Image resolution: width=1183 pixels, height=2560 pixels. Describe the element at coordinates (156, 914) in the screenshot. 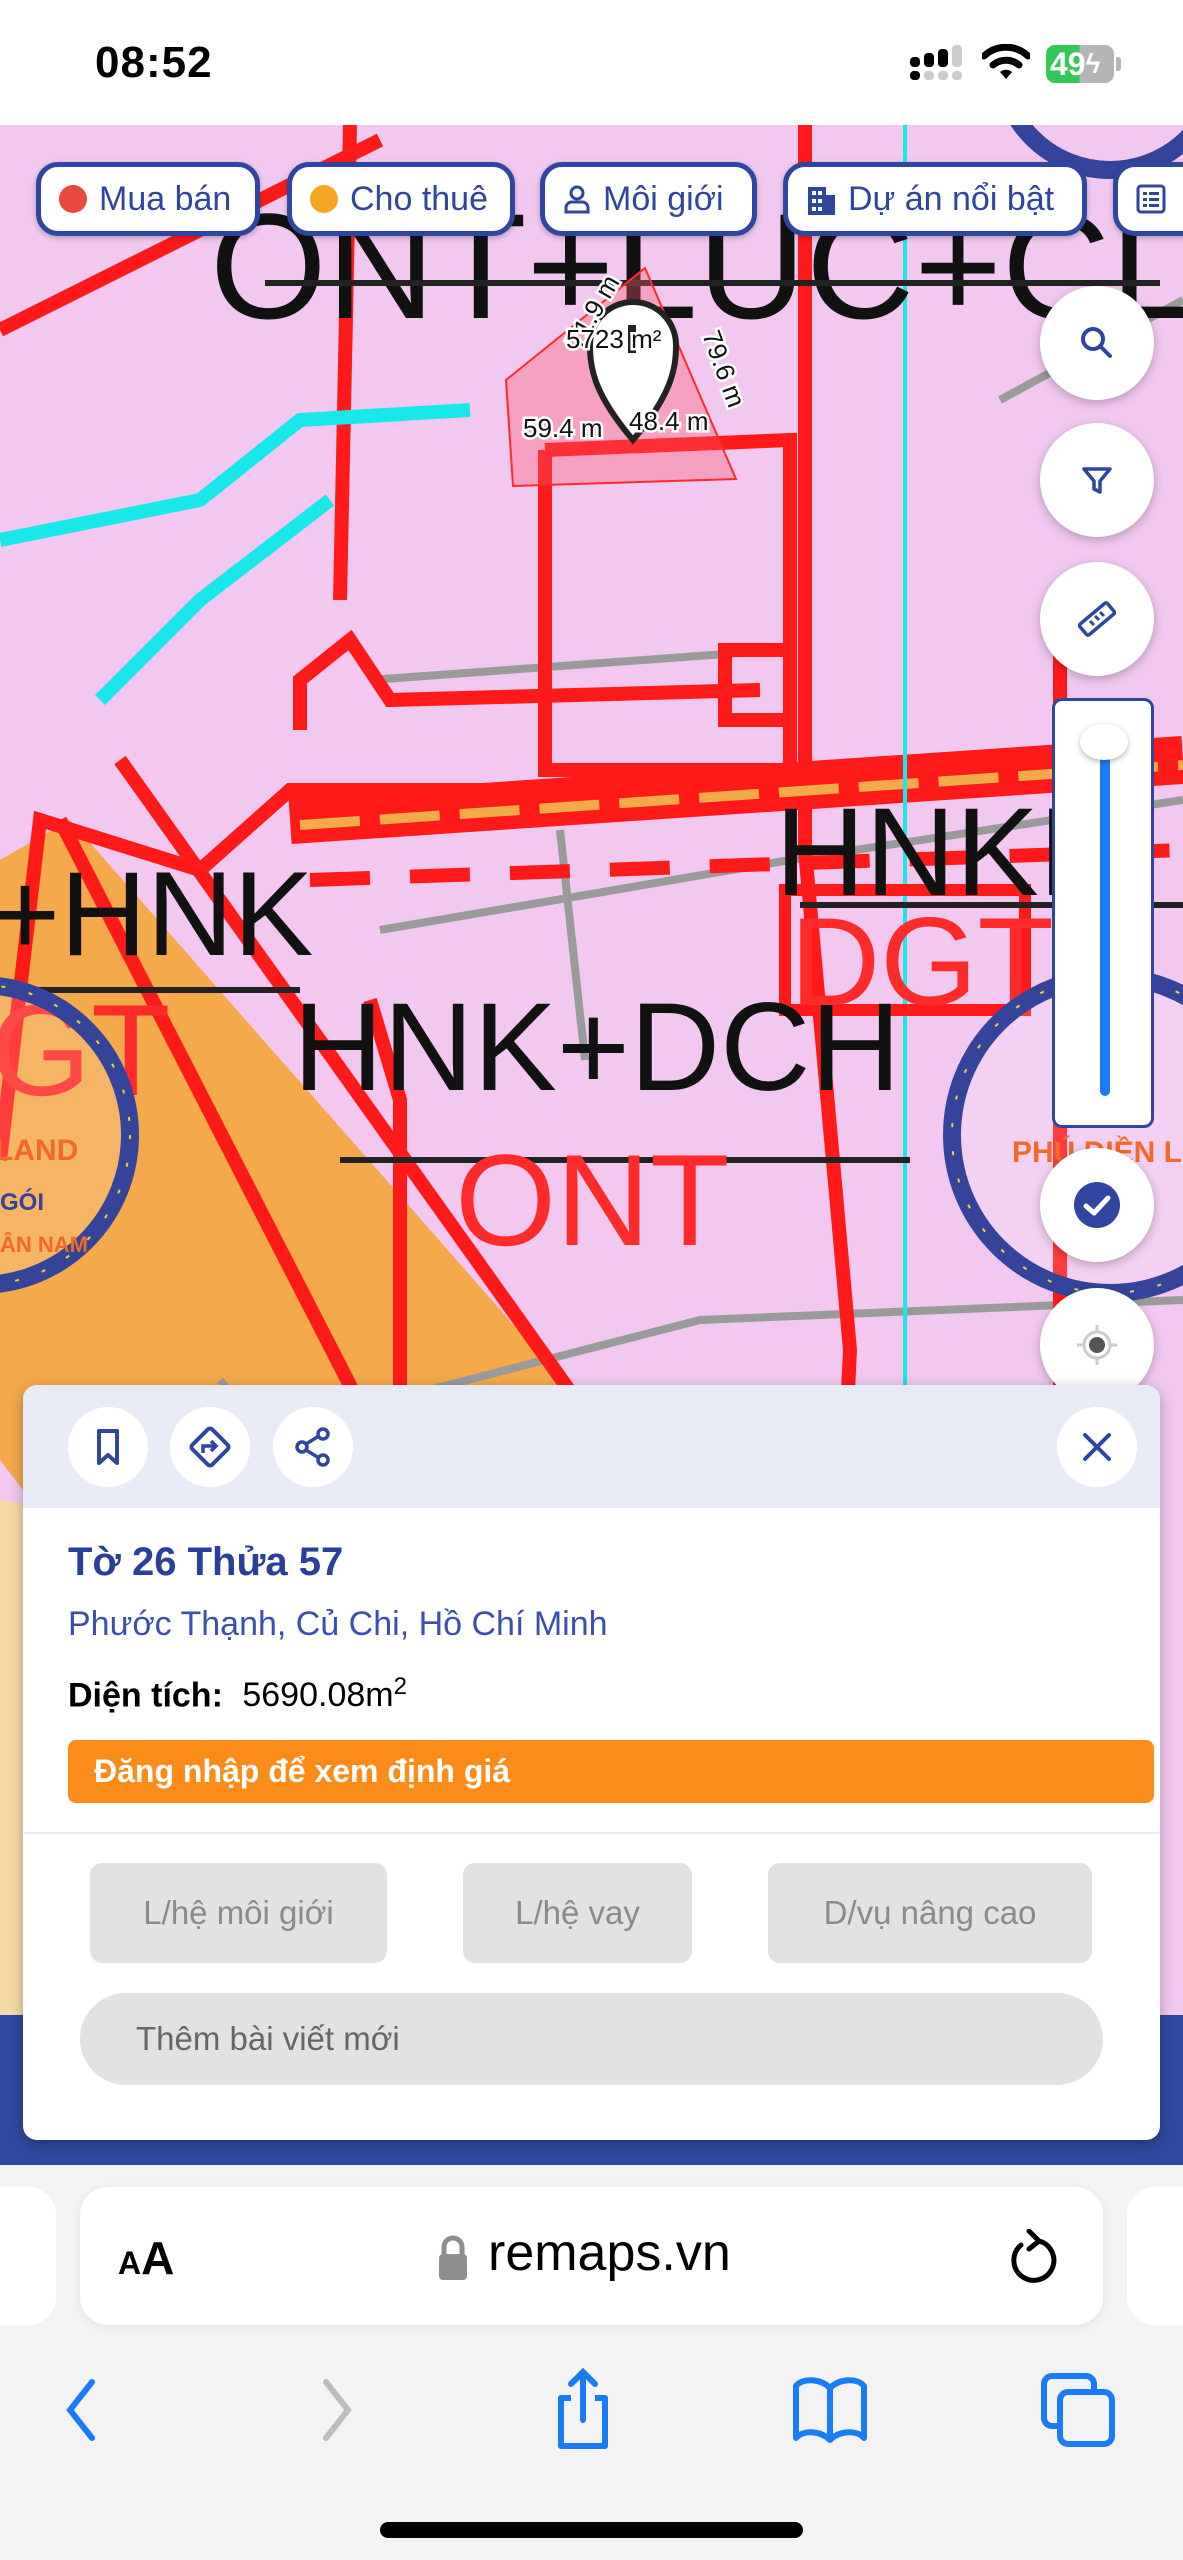

I see `label-left: +HNK` at that location.